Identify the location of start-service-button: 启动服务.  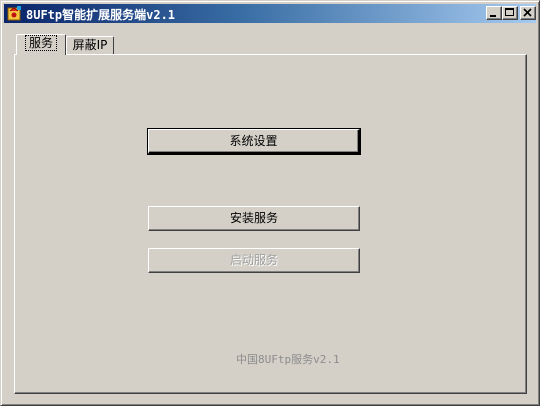
(254, 260).